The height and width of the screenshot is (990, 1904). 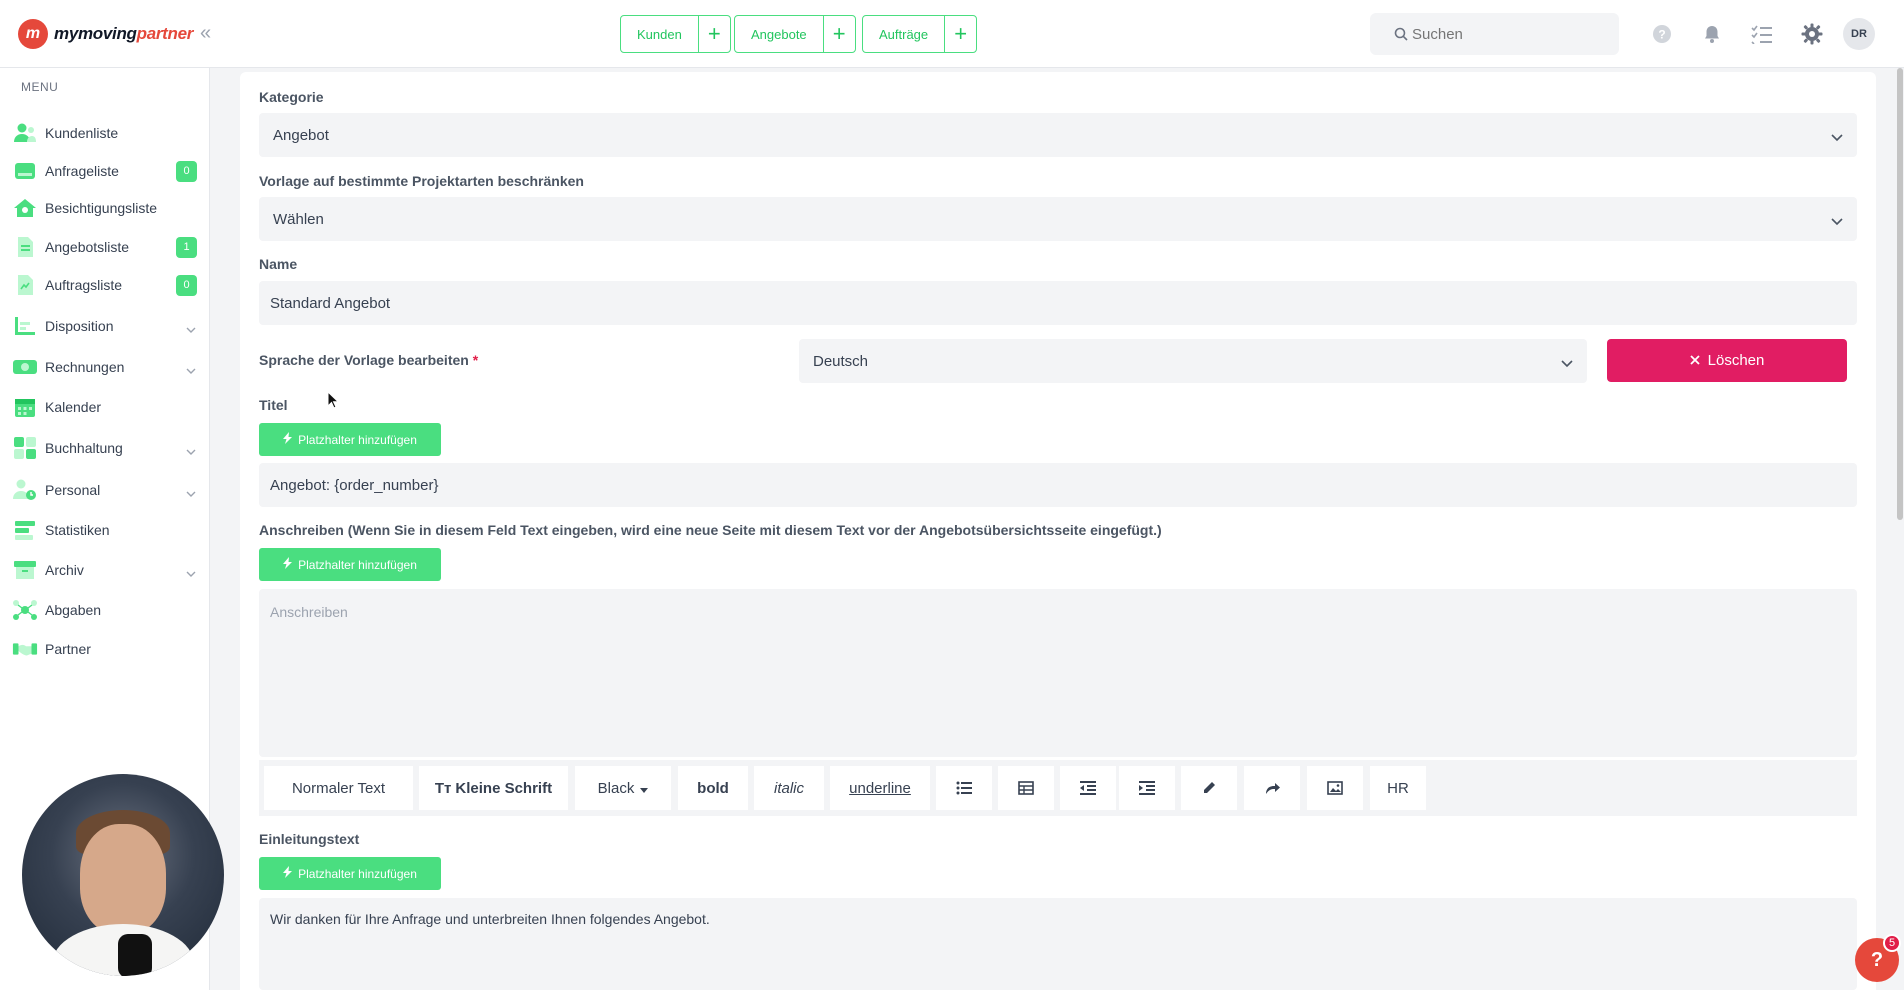 What do you see at coordinates (105, 34) in the screenshot?
I see `logo: m mymovingpartner` at bounding box center [105, 34].